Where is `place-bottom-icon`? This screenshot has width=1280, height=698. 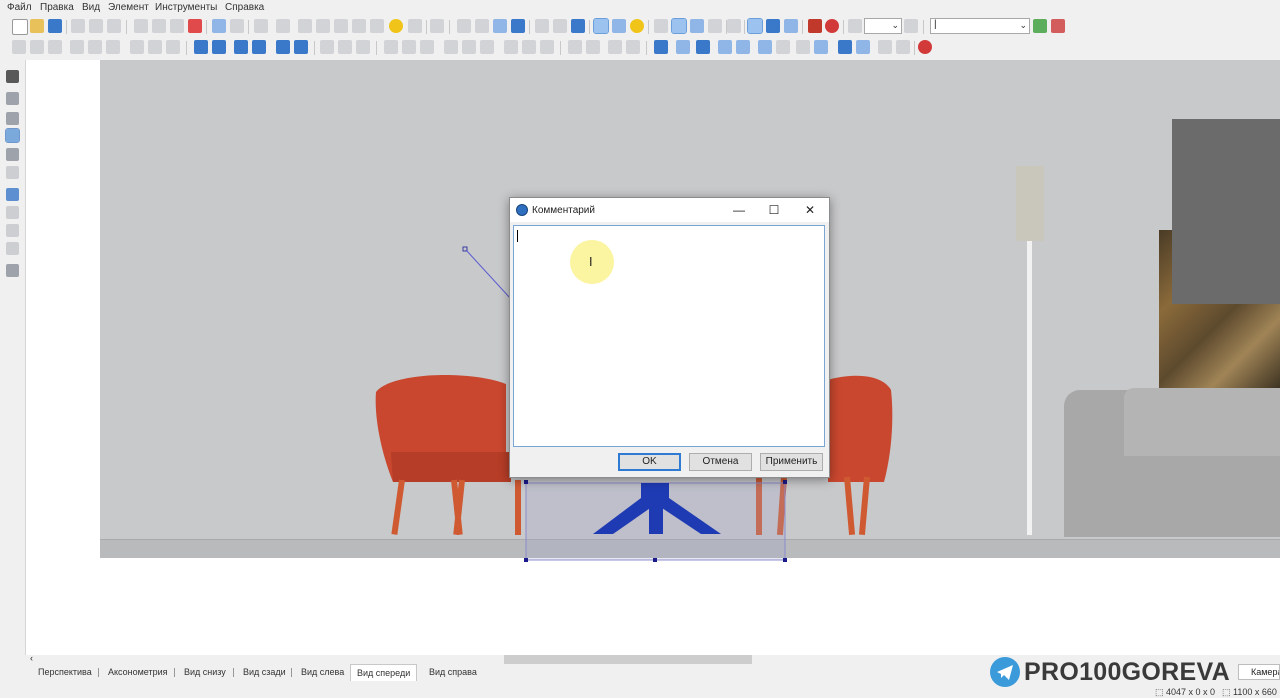 place-bottom-icon is located at coordinates (259, 47).